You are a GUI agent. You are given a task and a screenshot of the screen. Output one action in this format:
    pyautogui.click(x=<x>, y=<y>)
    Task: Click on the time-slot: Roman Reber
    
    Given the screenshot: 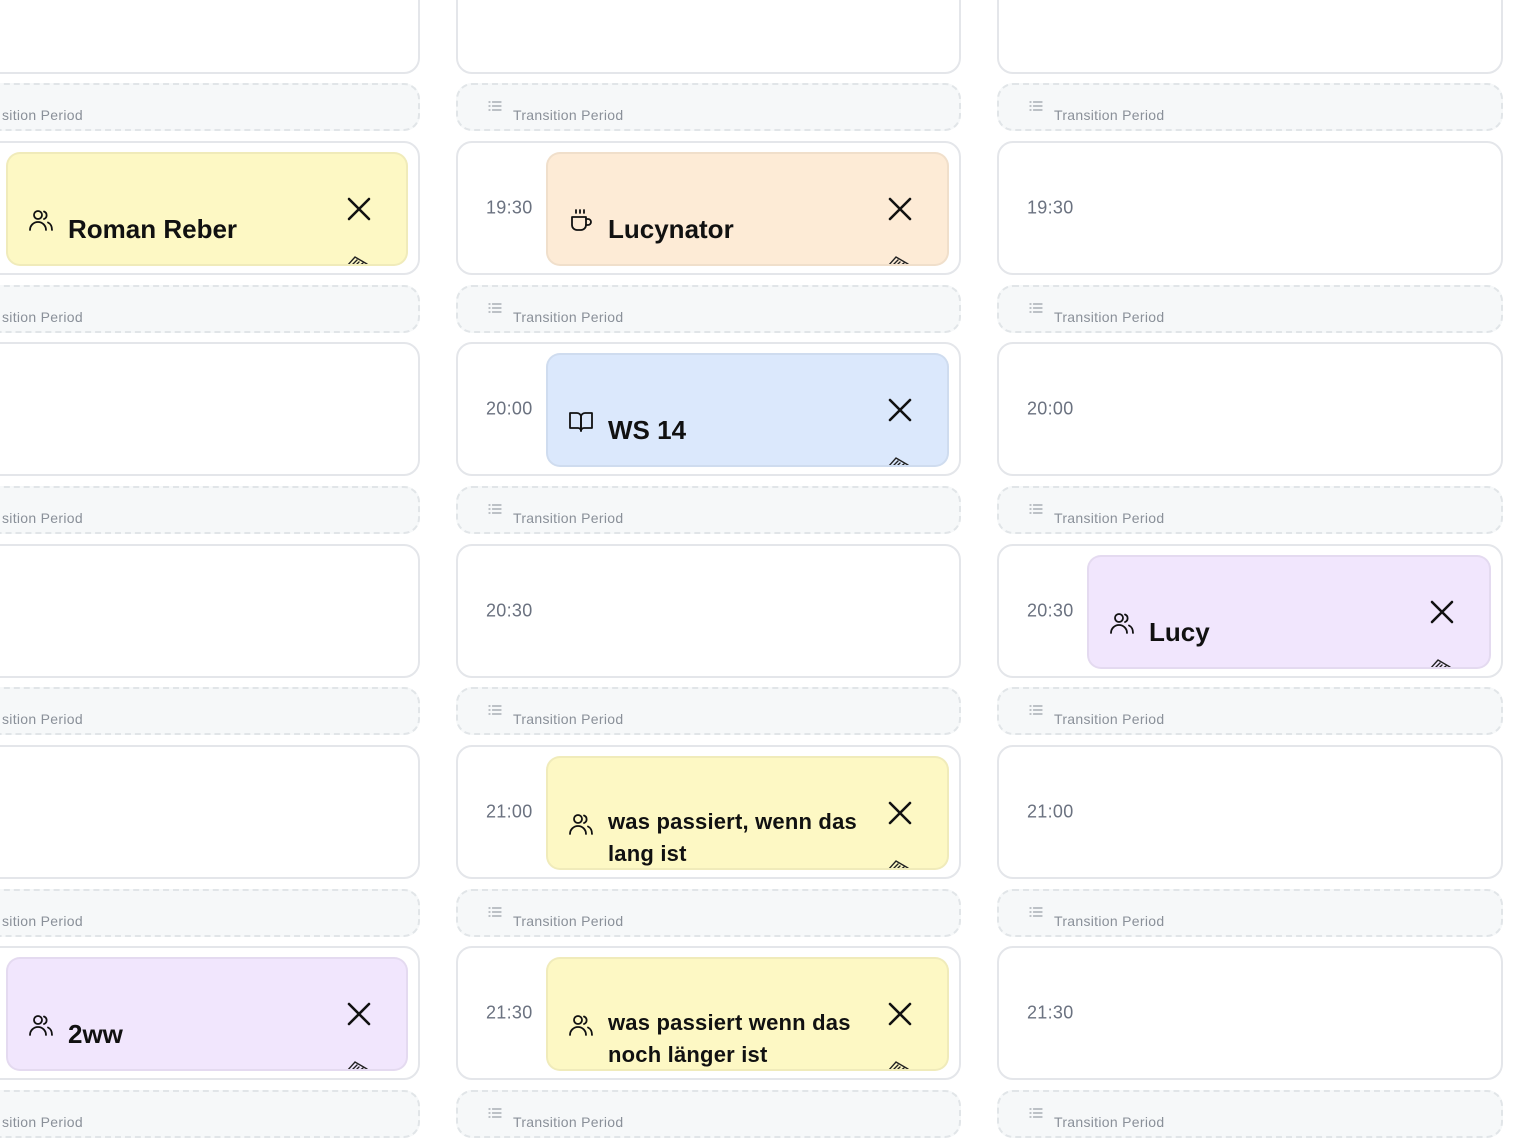 What is the action you would take?
    pyautogui.click(x=210, y=208)
    